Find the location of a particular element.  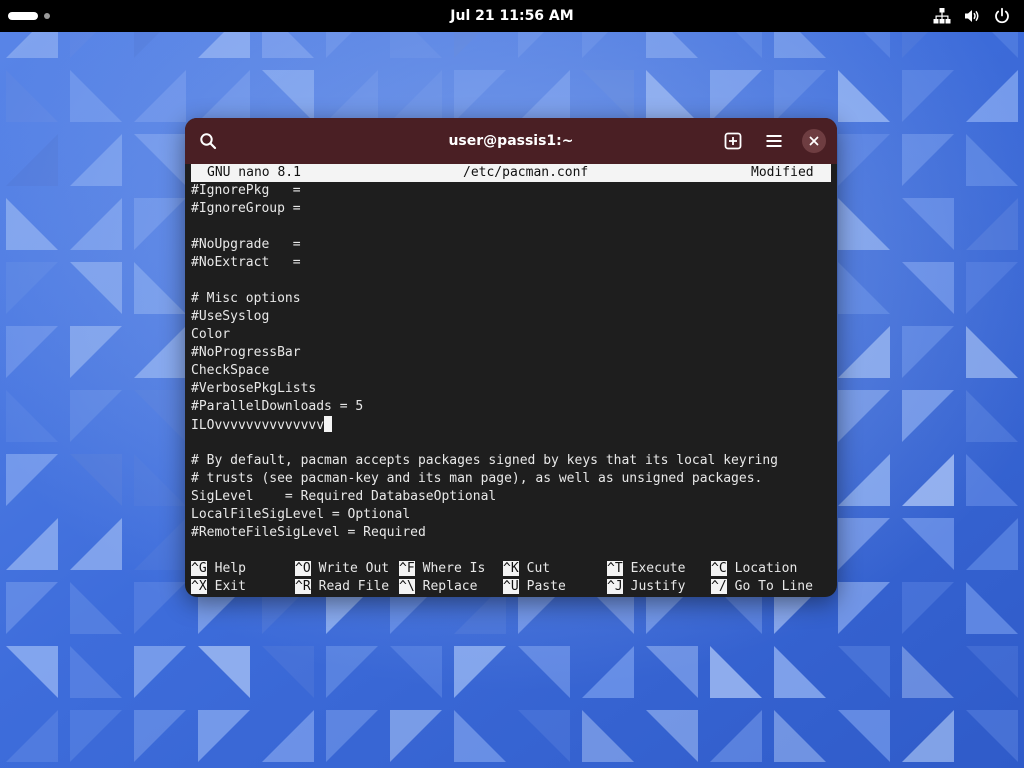

hamburger-menu-icon is located at coordinates (774, 141).